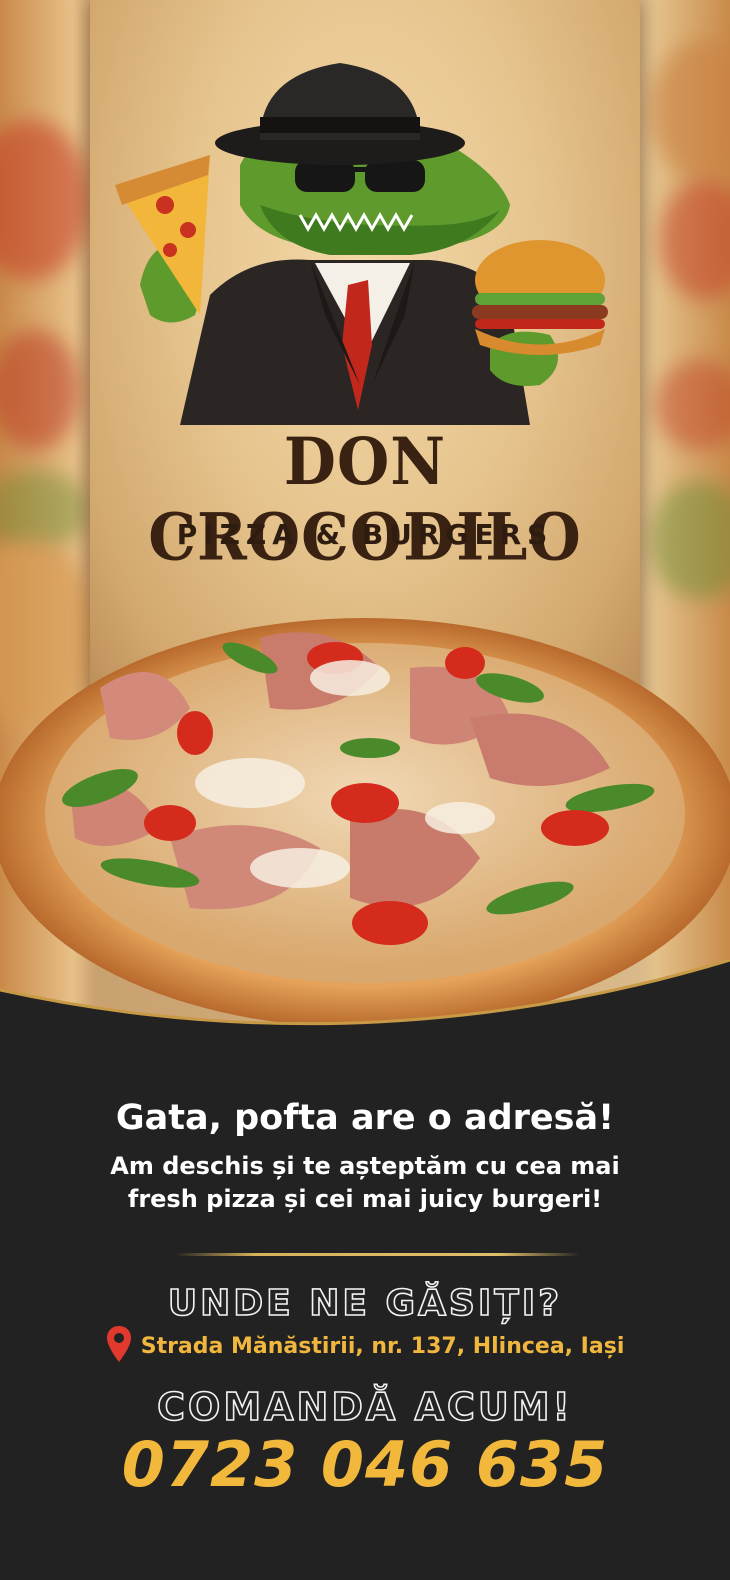 The width and height of the screenshot is (730, 1580). Describe the element at coordinates (365, 1166) in the screenshot. I see `promo-intro-line-1: Am deschis și te așteptăm cu cea mai` at that location.